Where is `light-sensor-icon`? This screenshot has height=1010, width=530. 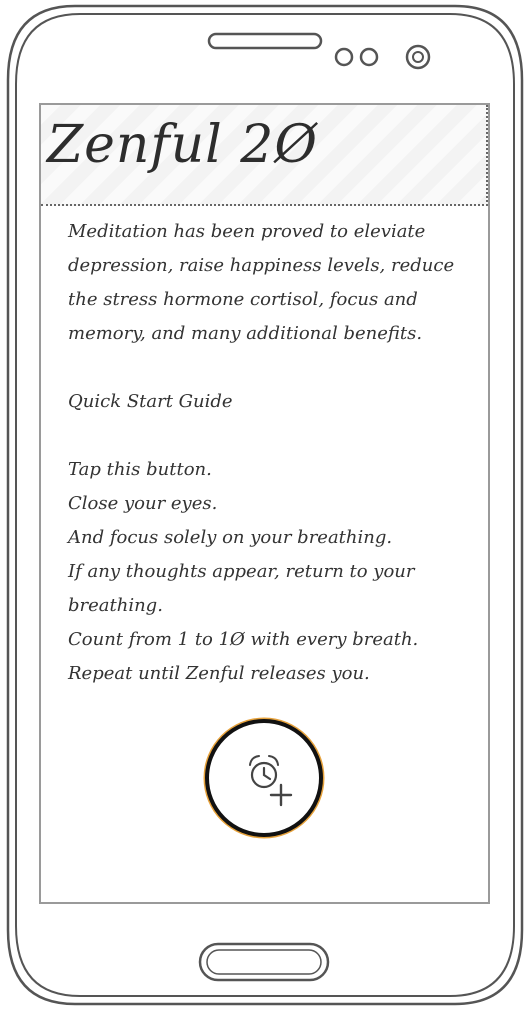
light-sensor-icon is located at coordinates (369, 57).